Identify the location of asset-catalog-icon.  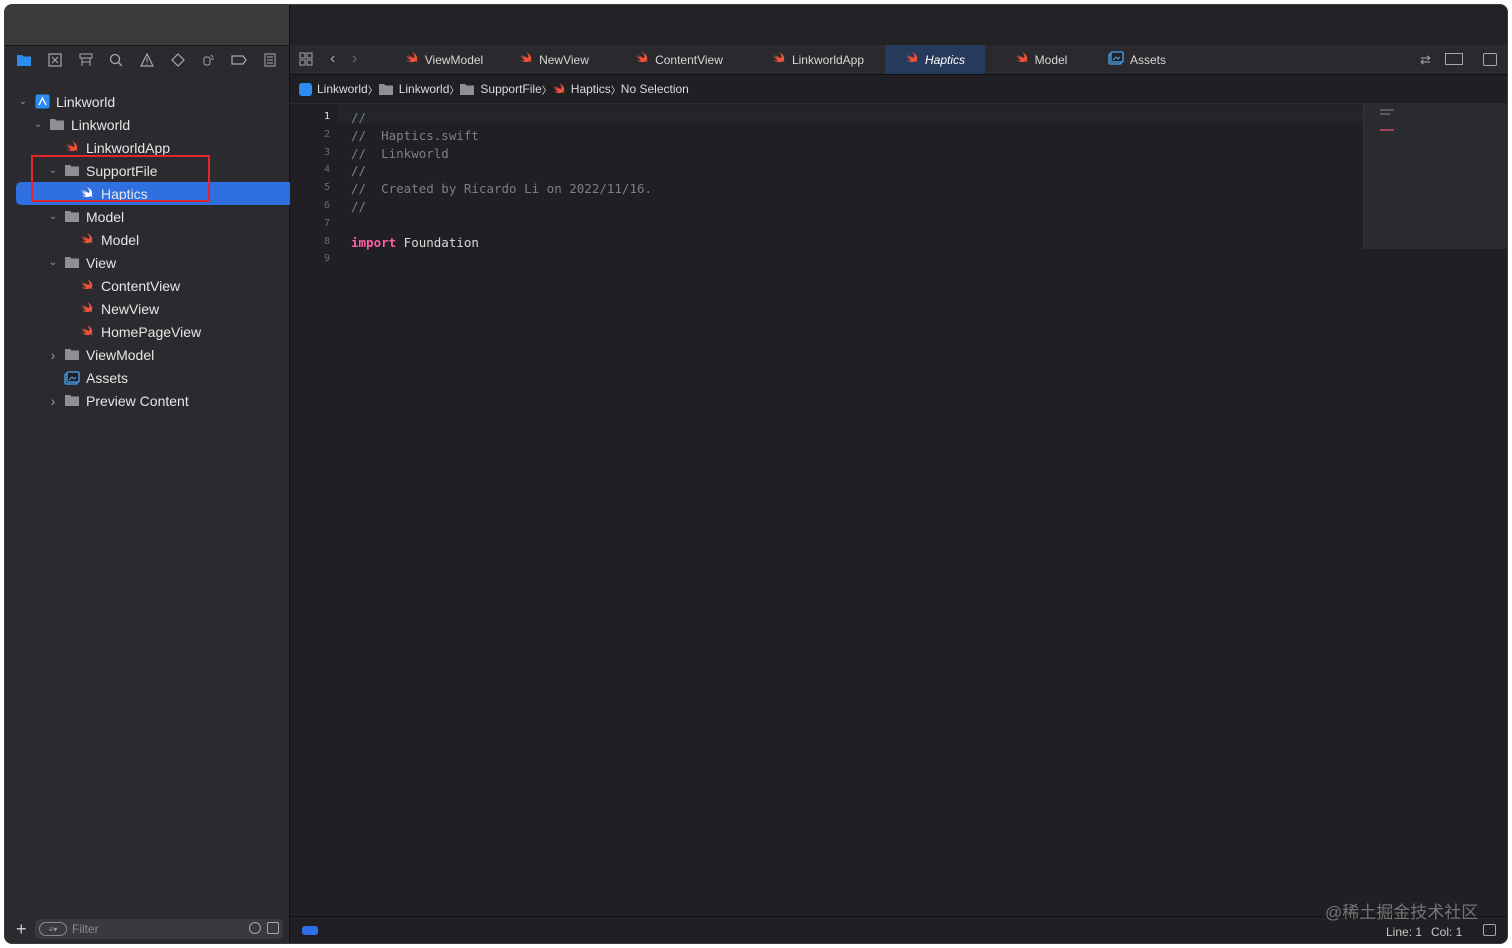
(72, 378).